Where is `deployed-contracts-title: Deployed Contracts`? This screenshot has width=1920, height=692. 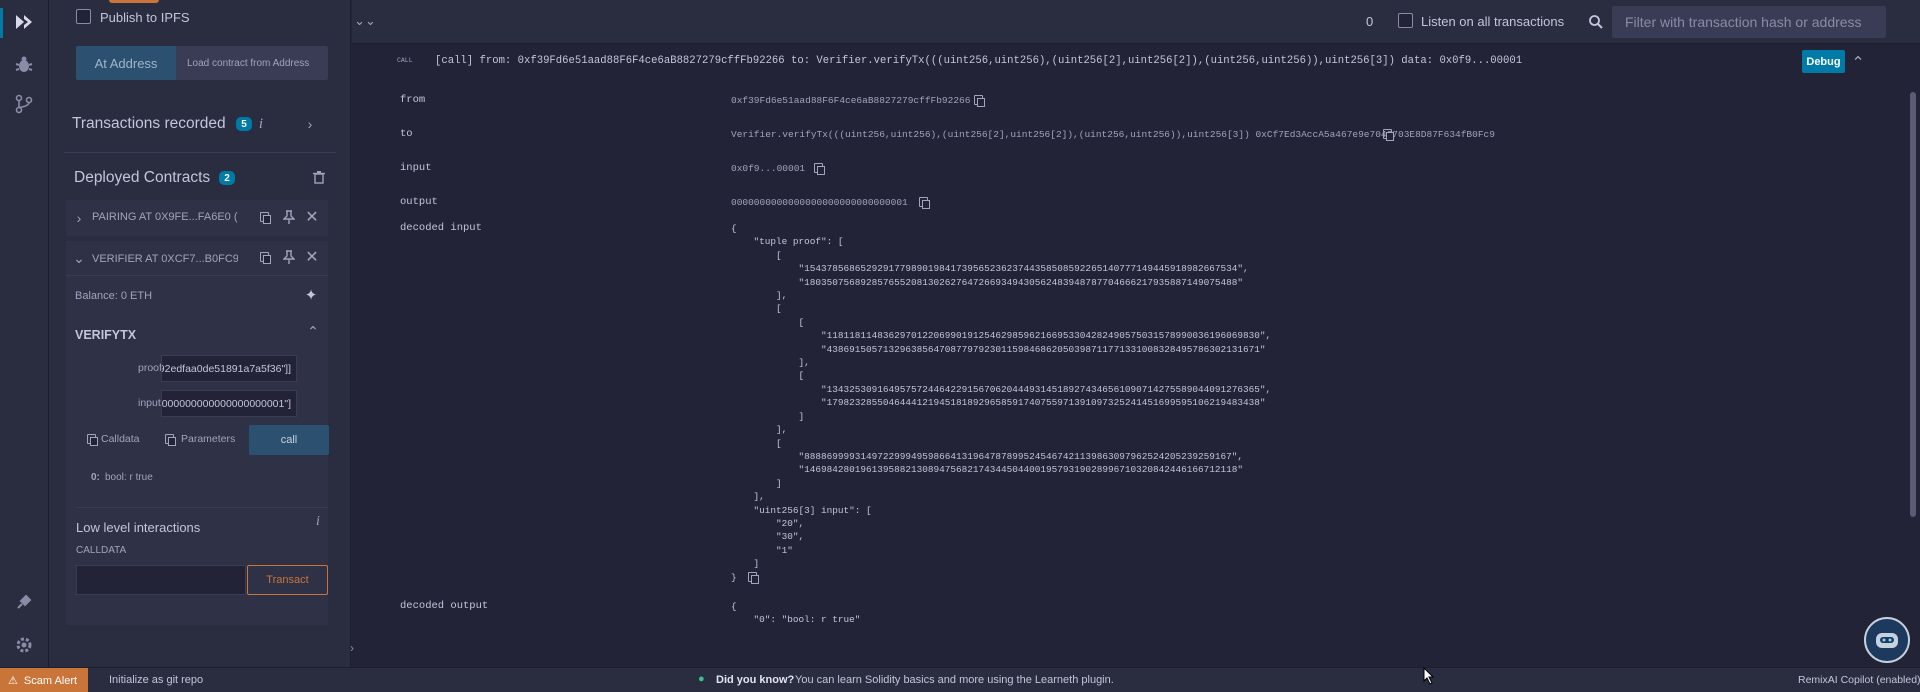
deployed-contracts-title: Deployed Contracts is located at coordinates (142, 177).